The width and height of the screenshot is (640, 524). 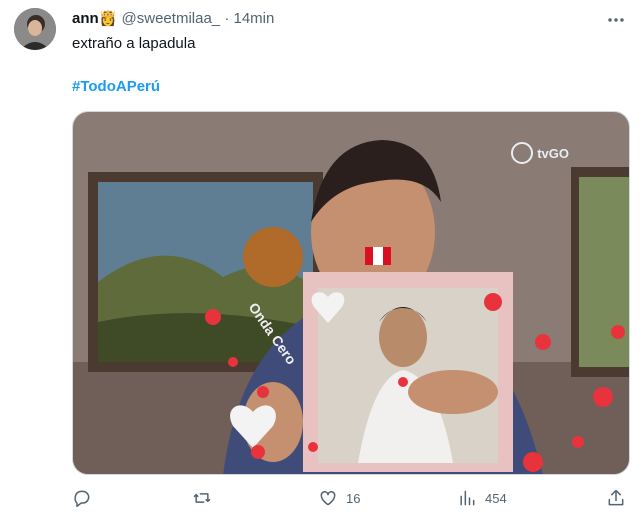 What do you see at coordinates (482, 498) in the screenshot?
I see `views-button: 454` at bounding box center [482, 498].